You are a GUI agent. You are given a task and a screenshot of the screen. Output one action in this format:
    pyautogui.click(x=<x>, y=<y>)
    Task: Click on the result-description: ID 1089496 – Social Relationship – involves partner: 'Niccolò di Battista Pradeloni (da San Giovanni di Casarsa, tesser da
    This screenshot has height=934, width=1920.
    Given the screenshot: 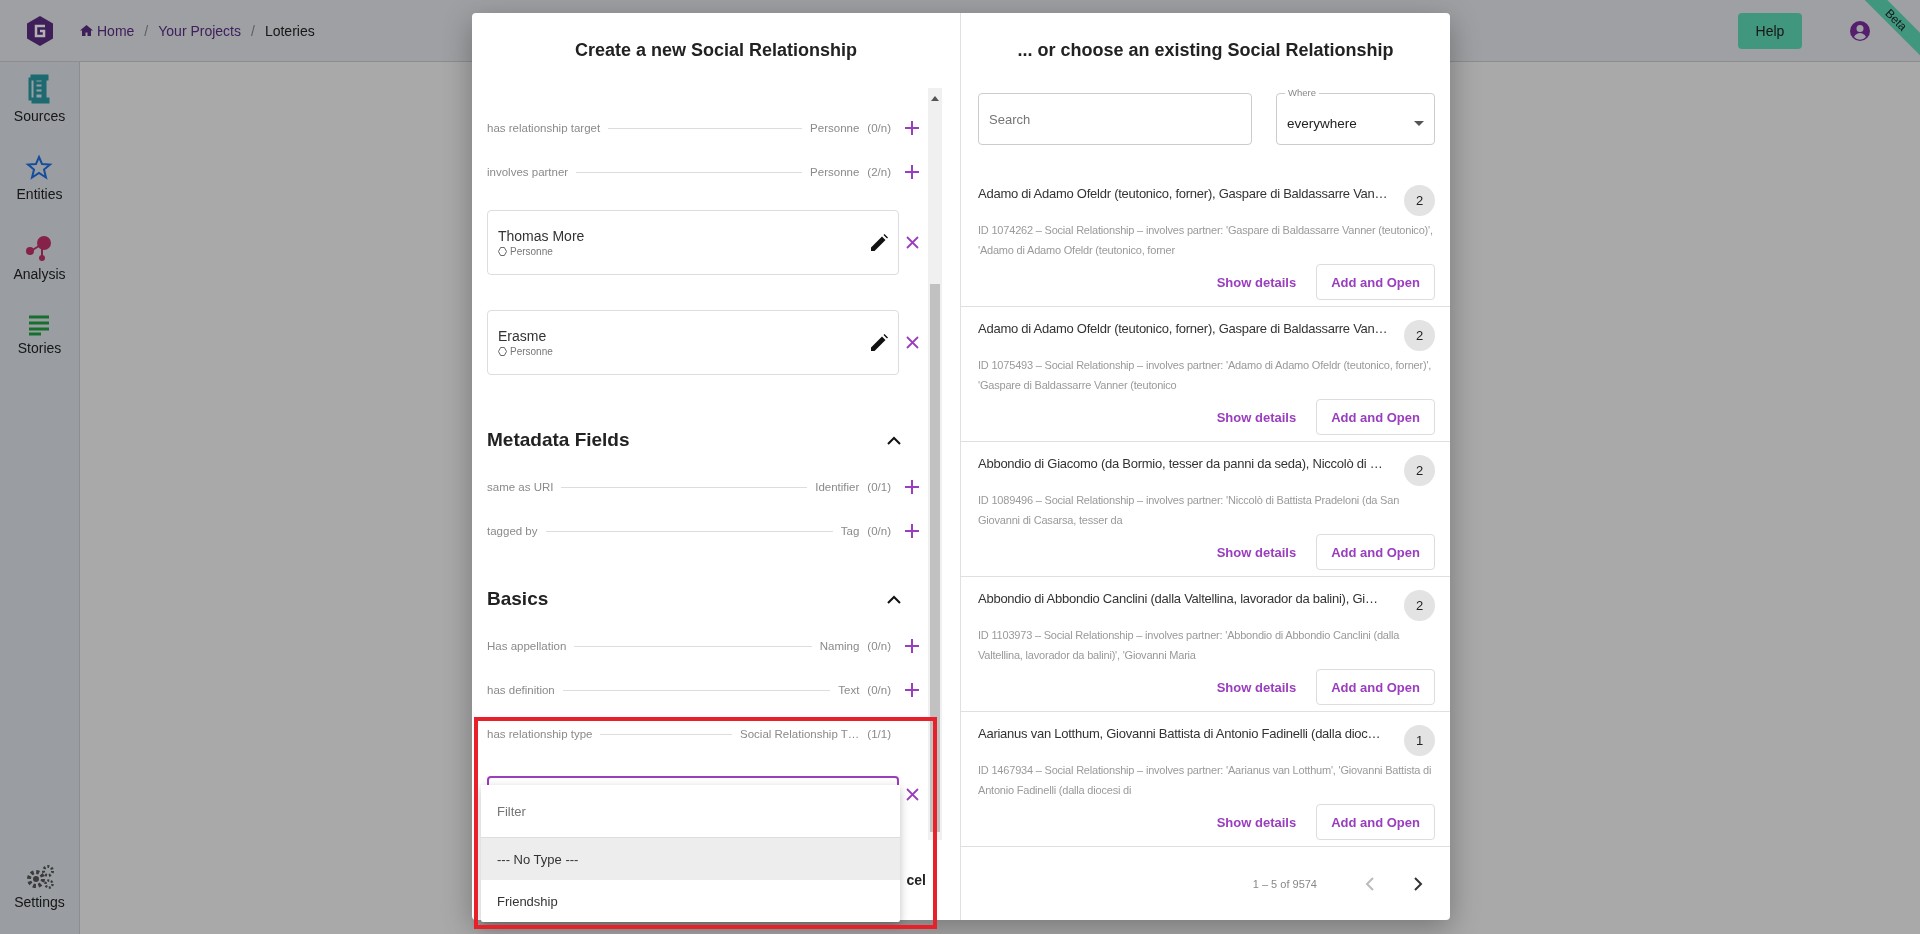 What is the action you would take?
    pyautogui.click(x=1189, y=510)
    